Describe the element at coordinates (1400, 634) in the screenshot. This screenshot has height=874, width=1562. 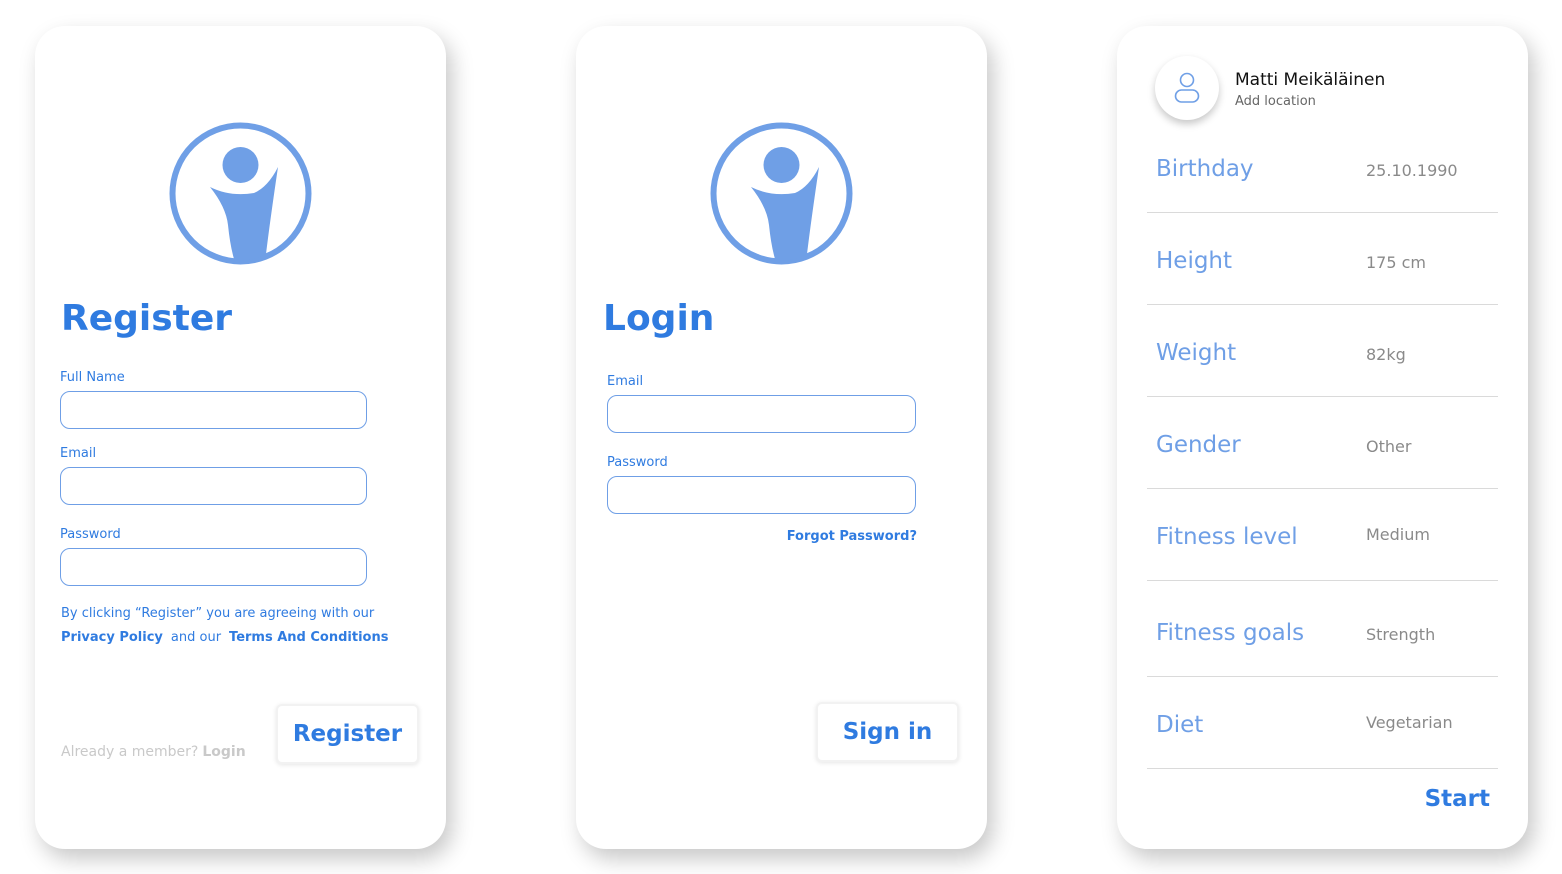
I see `row-value-fitness-goals: Strength` at that location.